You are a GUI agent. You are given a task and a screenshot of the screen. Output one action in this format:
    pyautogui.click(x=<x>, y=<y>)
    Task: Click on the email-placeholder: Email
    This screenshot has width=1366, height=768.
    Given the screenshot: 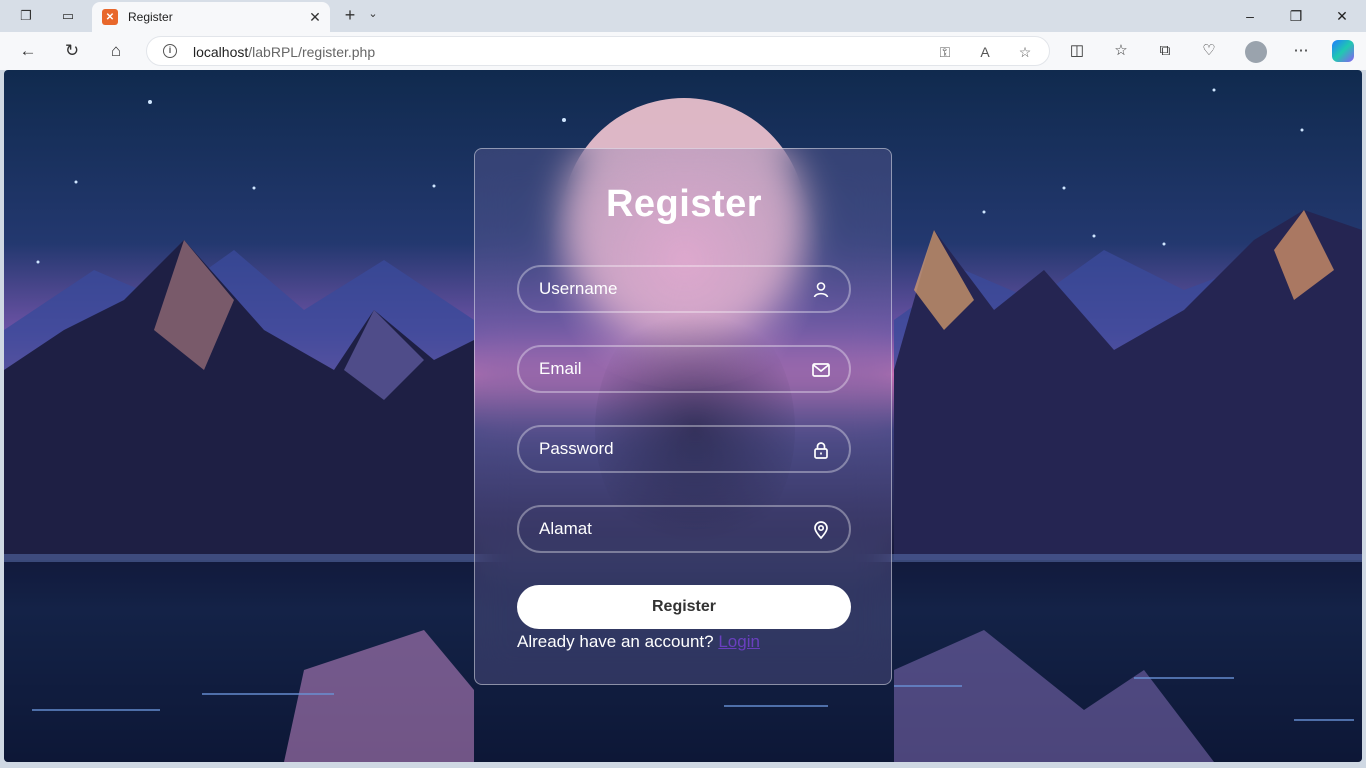 What is the action you would take?
    pyautogui.click(x=560, y=368)
    